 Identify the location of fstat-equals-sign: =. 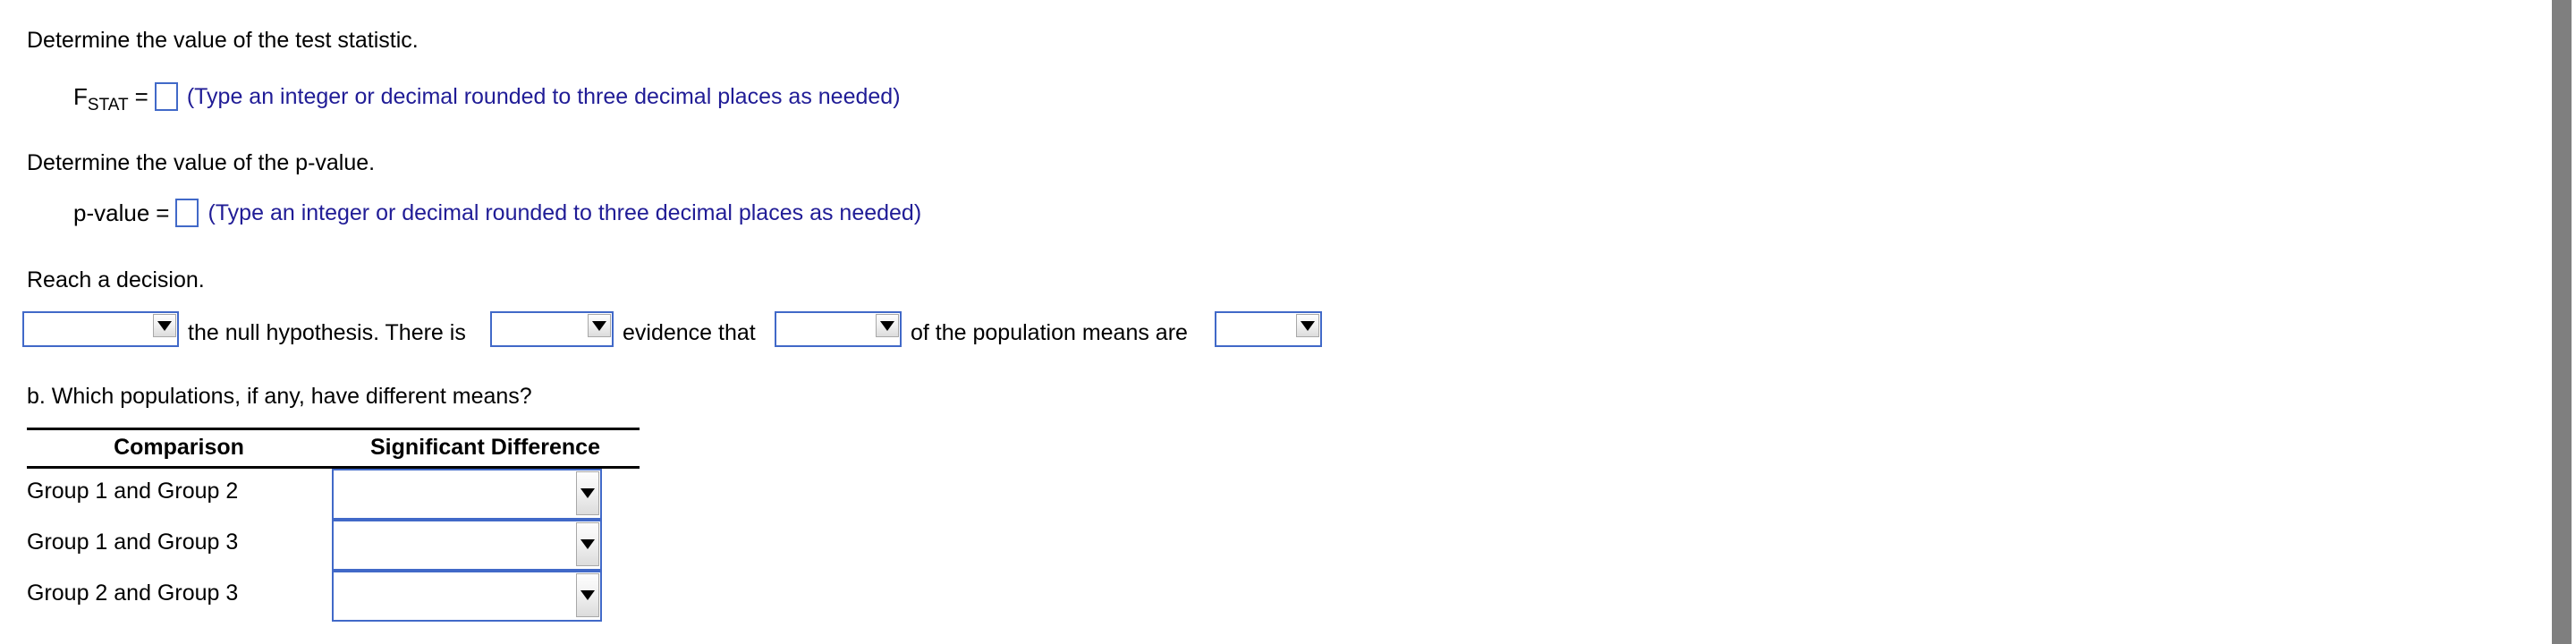
(141, 96).